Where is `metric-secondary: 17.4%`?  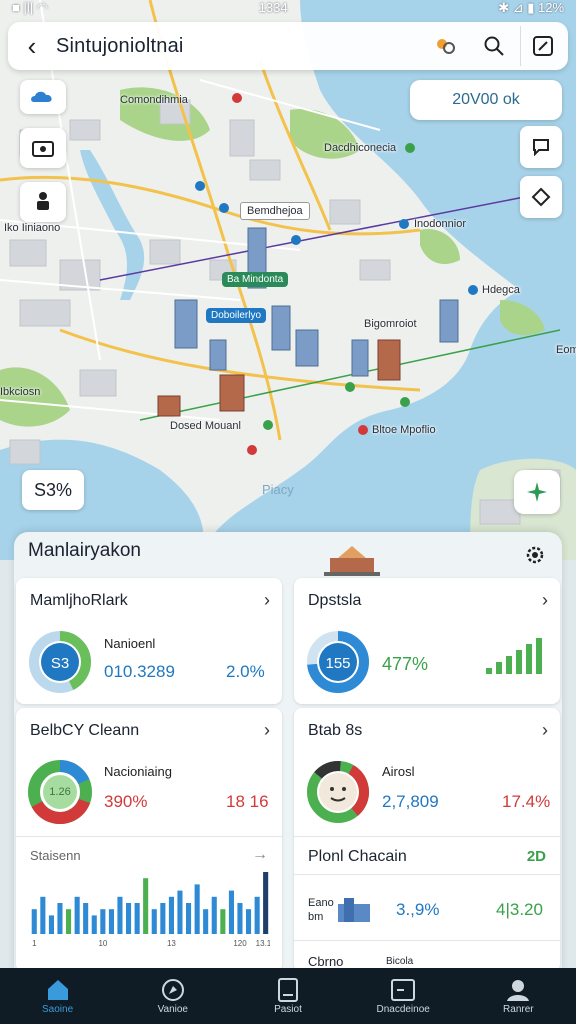 metric-secondary: 17.4% is located at coordinates (526, 801).